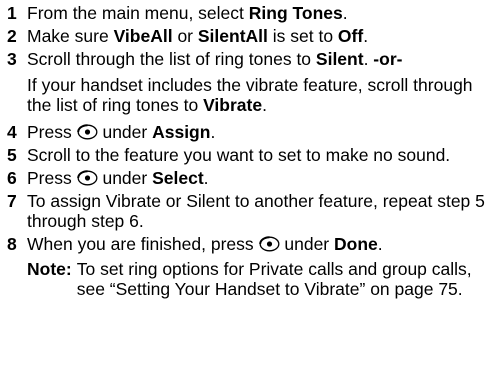  I want to click on softkey-assign: Assign, so click(181, 132).